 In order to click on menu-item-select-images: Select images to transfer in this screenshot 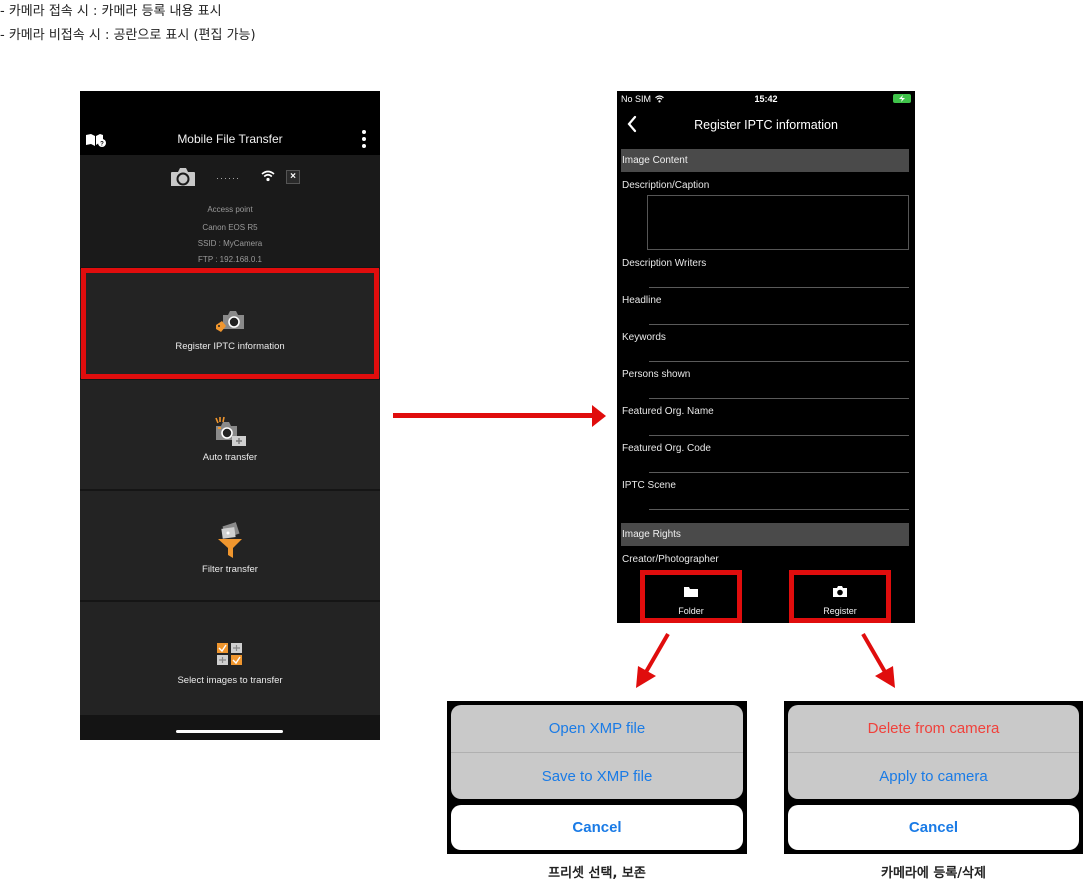, I will do `click(230, 655)`.